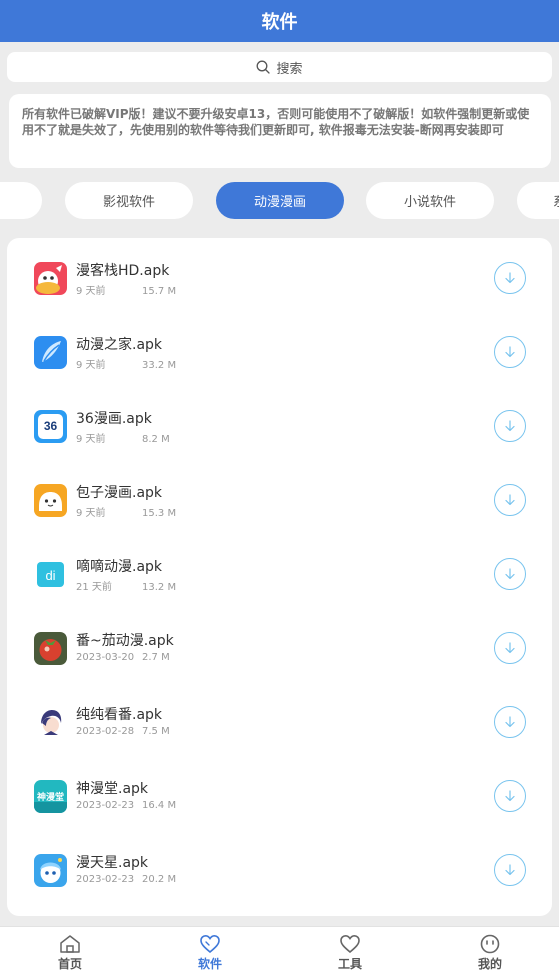  Describe the element at coordinates (50, 870) in the screenshot. I see `mantianxing-app-icon` at that location.